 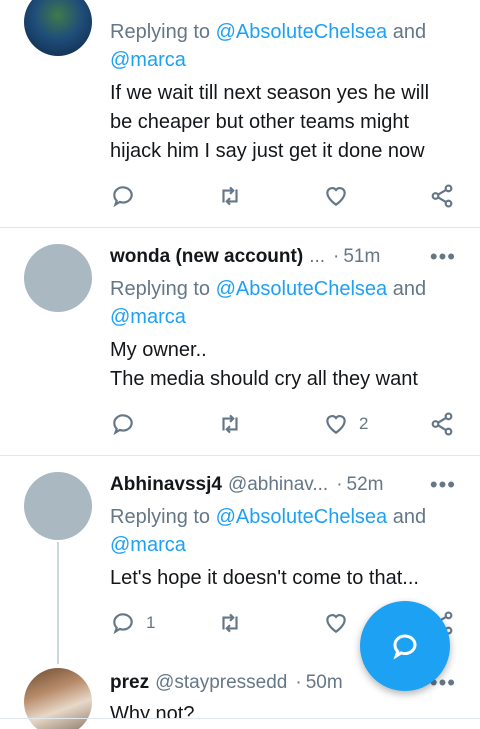 I want to click on reply-count: 1, so click(x=151, y=622).